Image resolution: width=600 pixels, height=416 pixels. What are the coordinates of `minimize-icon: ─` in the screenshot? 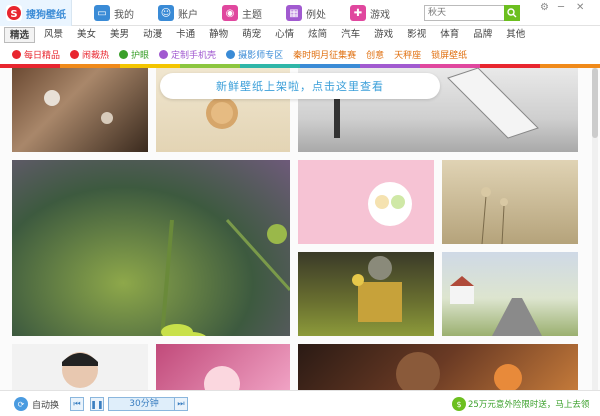 It's located at (561, 7).